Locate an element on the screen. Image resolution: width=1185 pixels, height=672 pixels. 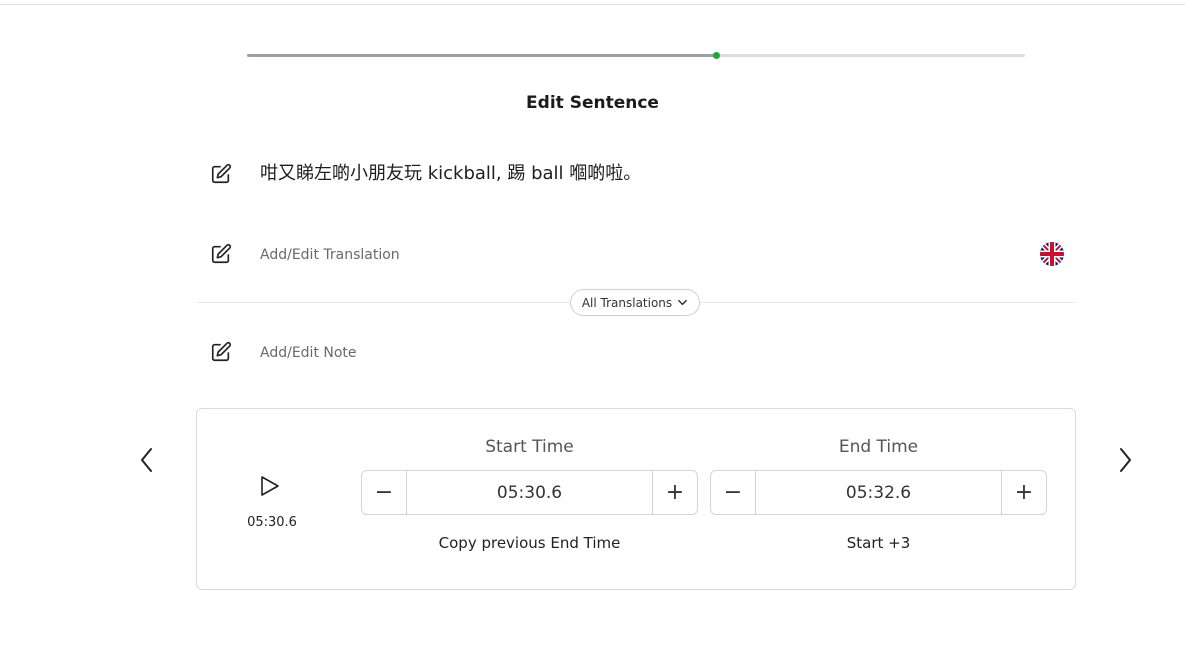
add-edit-note-link: Add/Edit Note is located at coordinates (308, 353).